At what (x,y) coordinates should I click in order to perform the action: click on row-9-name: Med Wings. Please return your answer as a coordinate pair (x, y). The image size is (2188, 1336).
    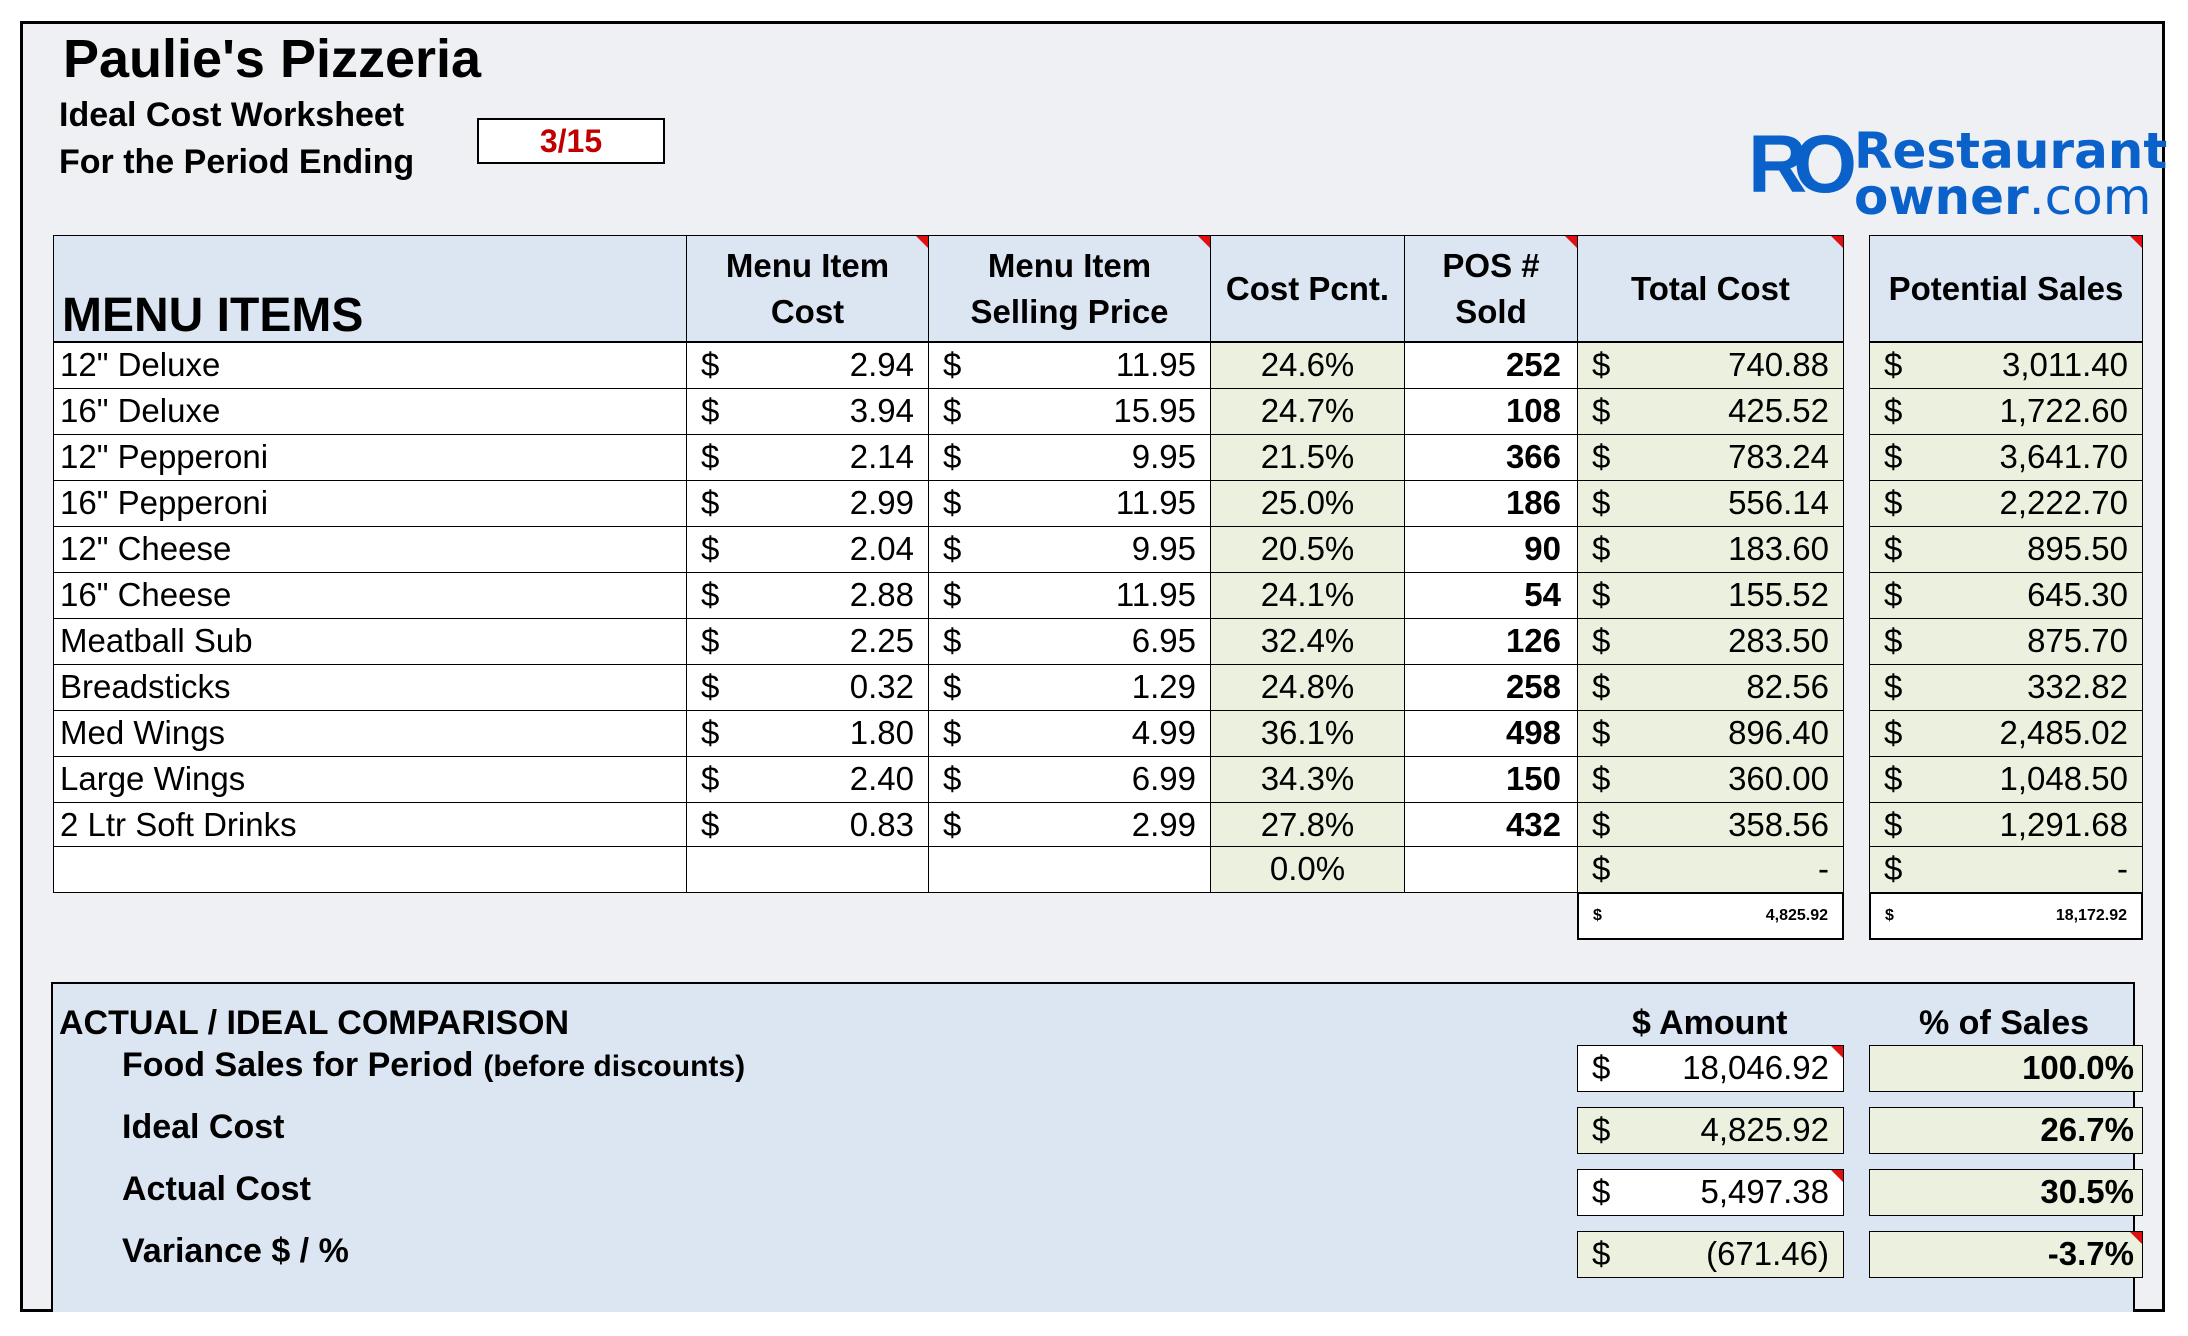
    Looking at the image, I should click on (370, 733).